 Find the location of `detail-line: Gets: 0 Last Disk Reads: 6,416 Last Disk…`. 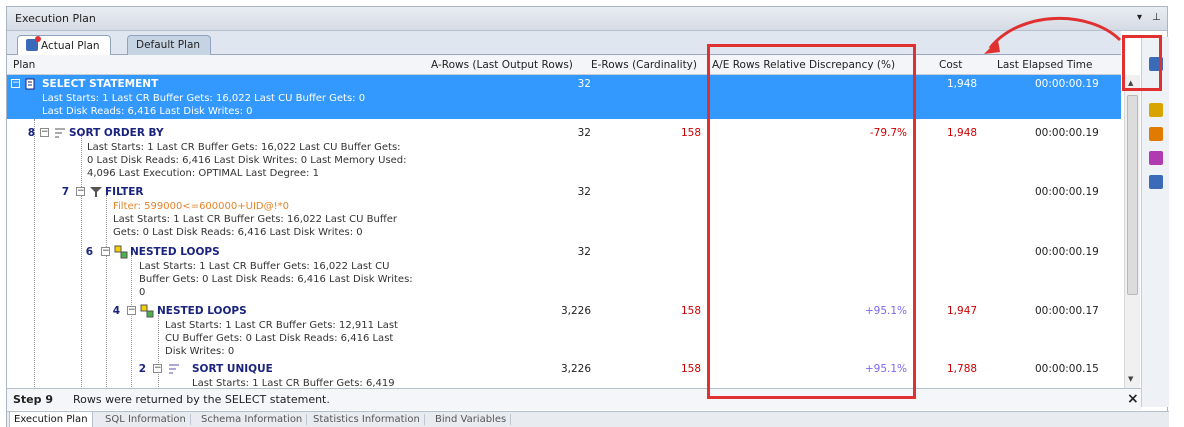

detail-line: Gets: 0 Last Disk Reads: 6,416 Last Disk… is located at coordinates (238, 232).